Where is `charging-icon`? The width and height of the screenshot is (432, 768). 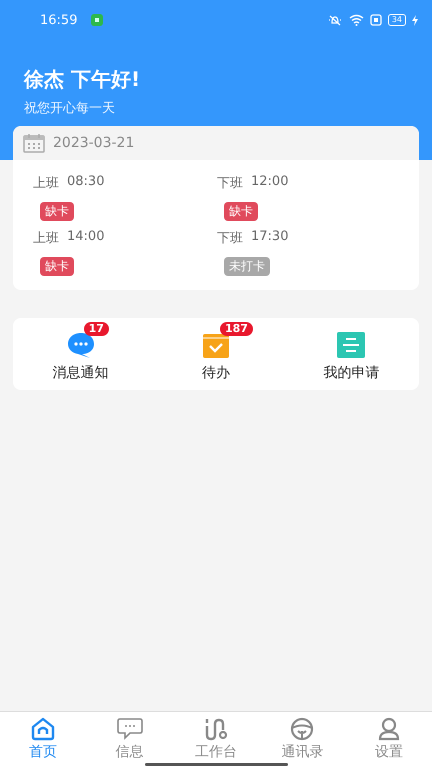
charging-icon is located at coordinates (415, 20).